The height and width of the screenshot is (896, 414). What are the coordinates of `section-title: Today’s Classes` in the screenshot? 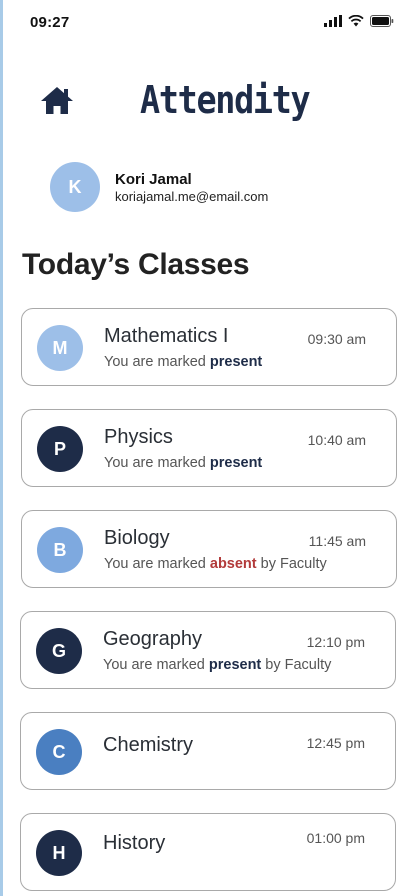 It's located at (136, 264).